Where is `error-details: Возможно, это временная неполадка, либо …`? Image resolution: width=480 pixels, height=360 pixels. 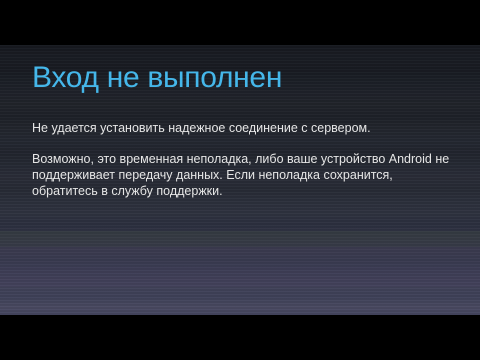 error-details: Возможно, это временная неполадка, либо … is located at coordinates (241, 175).